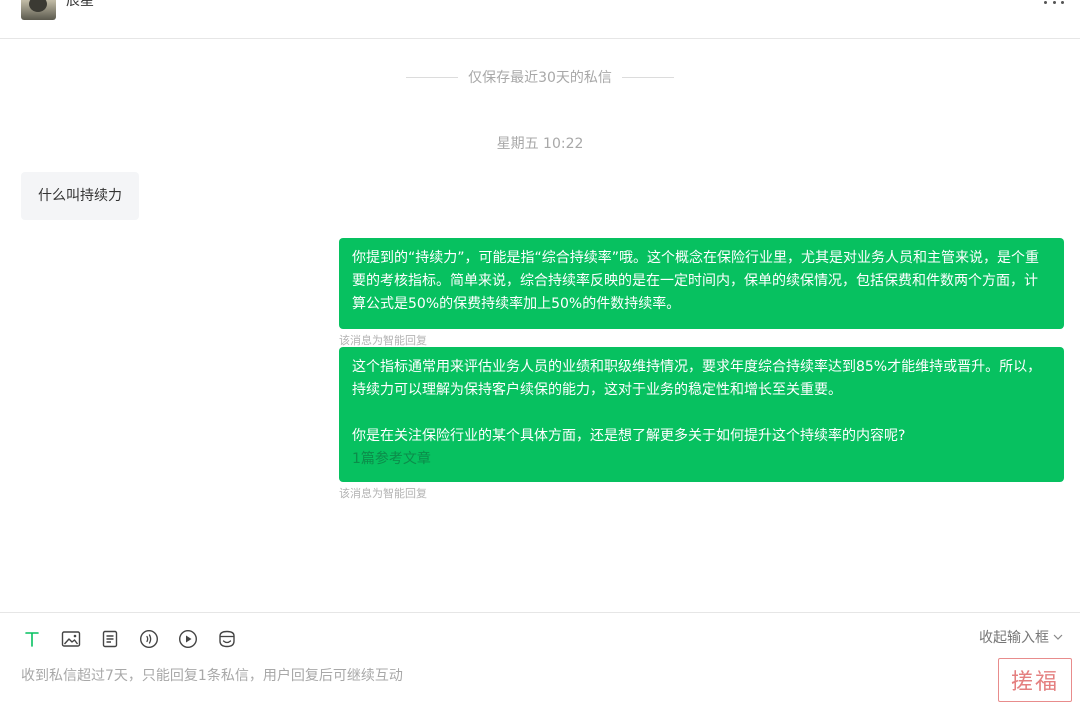  I want to click on contact-name: 辰星, so click(80, 4).